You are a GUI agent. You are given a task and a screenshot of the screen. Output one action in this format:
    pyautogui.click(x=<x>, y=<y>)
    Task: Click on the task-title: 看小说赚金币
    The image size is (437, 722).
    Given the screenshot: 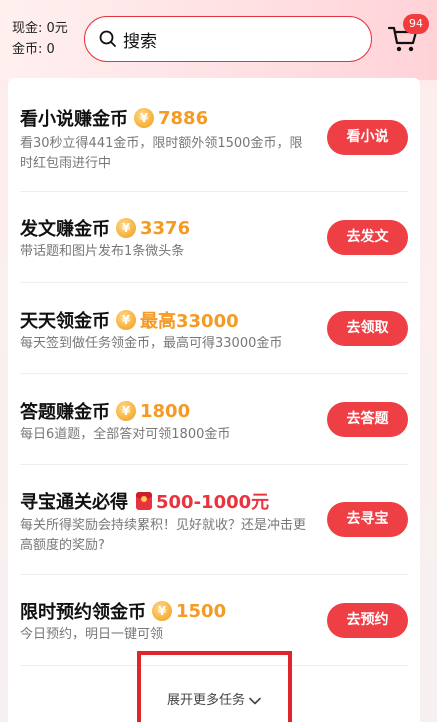 What is the action you would take?
    pyautogui.click(x=74, y=119)
    